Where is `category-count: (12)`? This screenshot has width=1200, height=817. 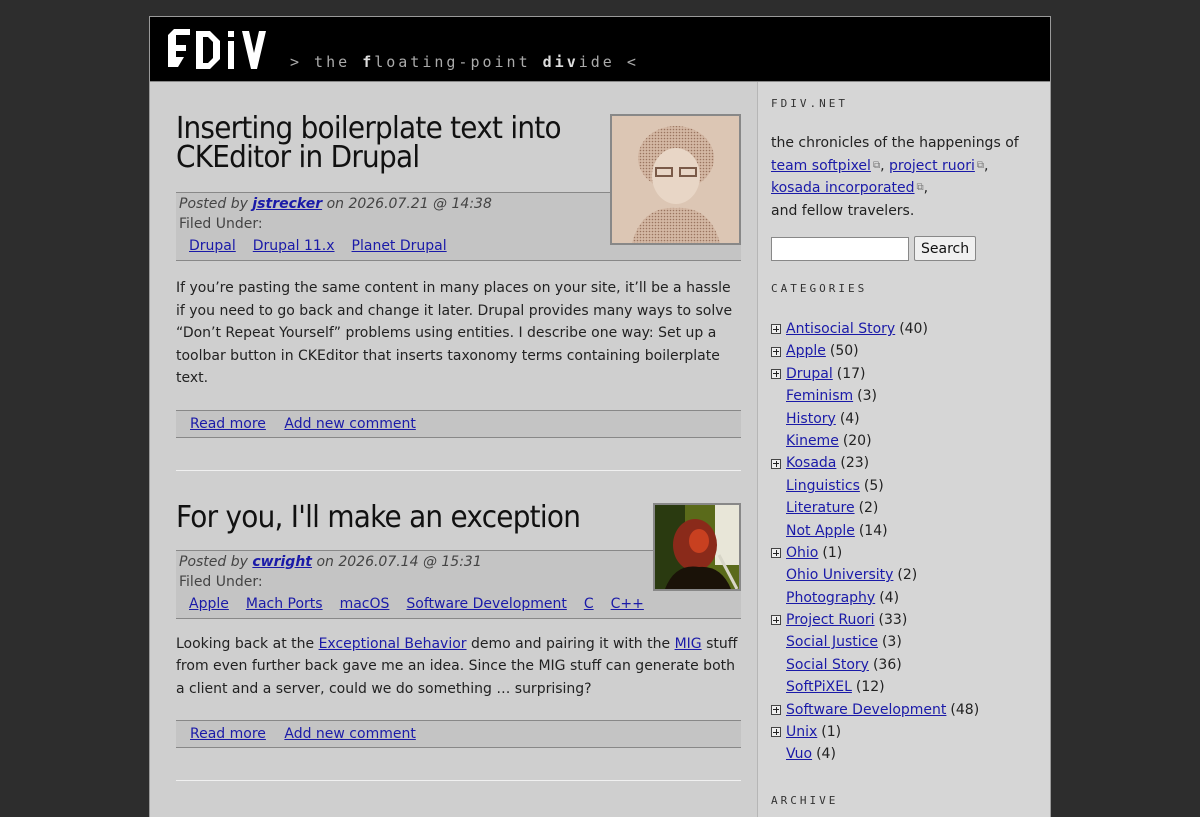
category-count: (12) is located at coordinates (870, 687).